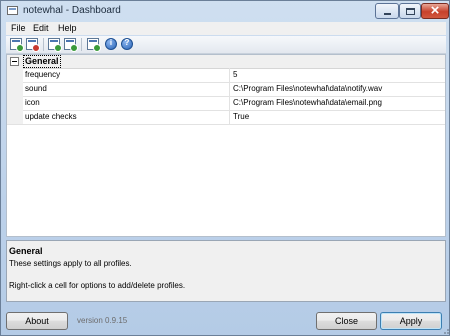 The height and width of the screenshot is (336, 450). What do you see at coordinates (71, 45) in the screenshot?
I see `profile-refresh-icon` at bounding box center [71, 45].